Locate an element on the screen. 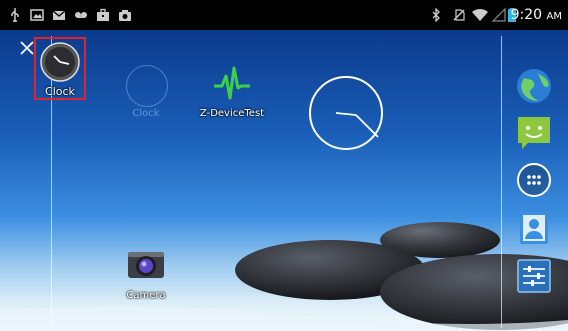  contacts-icon is located at coordinates (534, 228).